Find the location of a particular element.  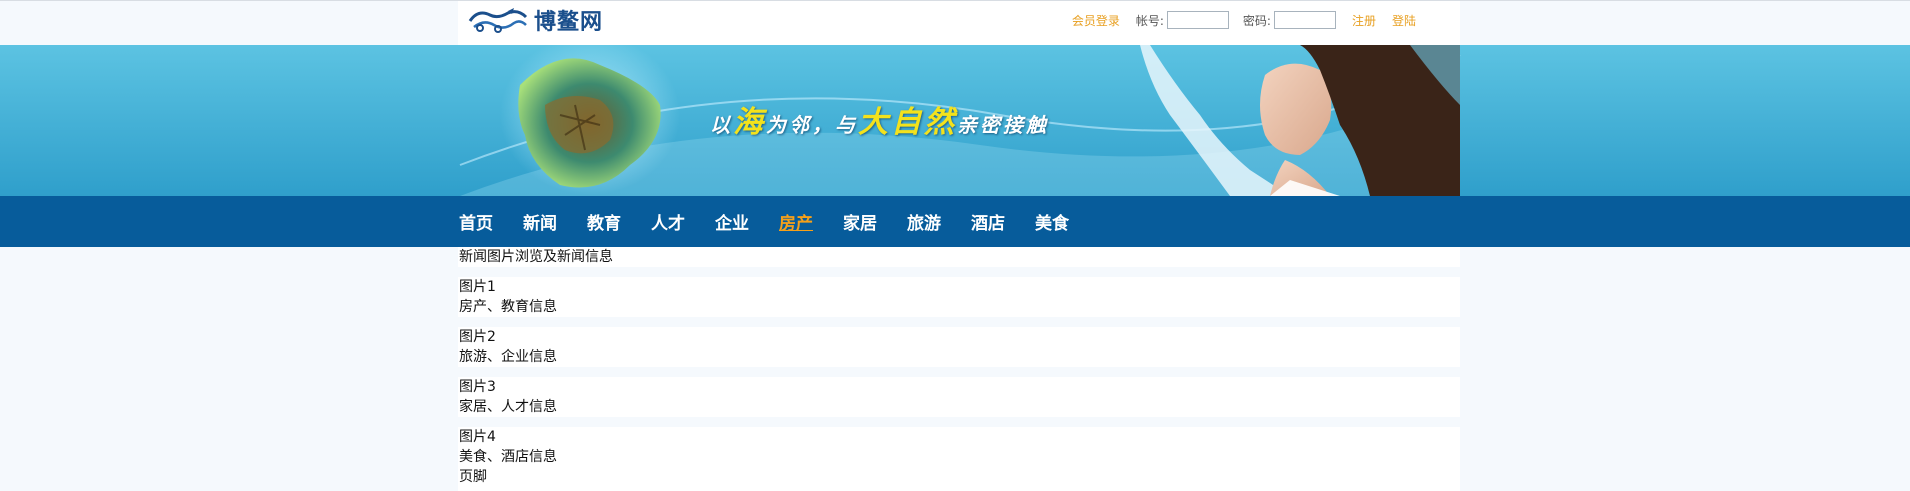

page-footer: 页脚 is located at coordinates (473, 477).